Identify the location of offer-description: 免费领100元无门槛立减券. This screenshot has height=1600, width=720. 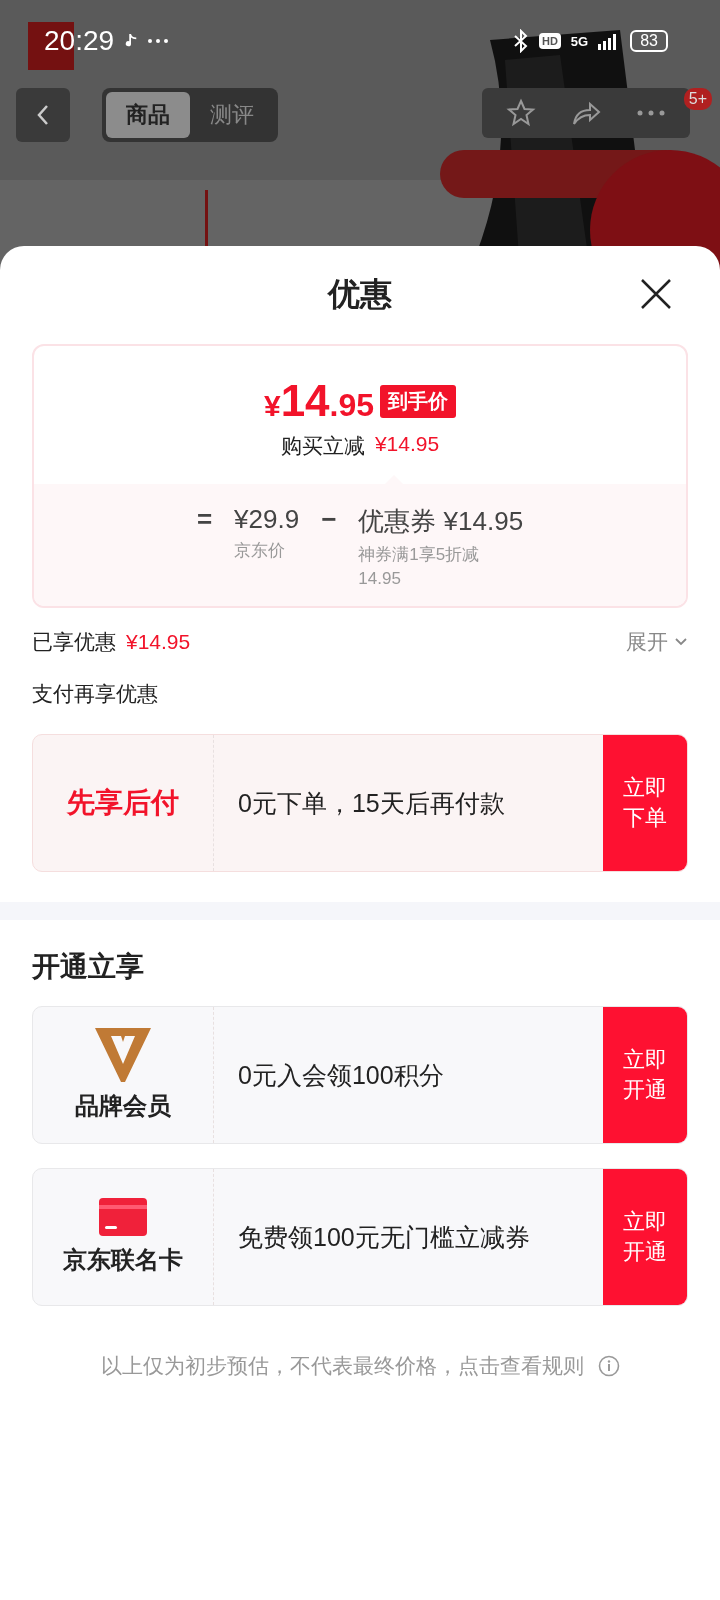
(384, 1237).